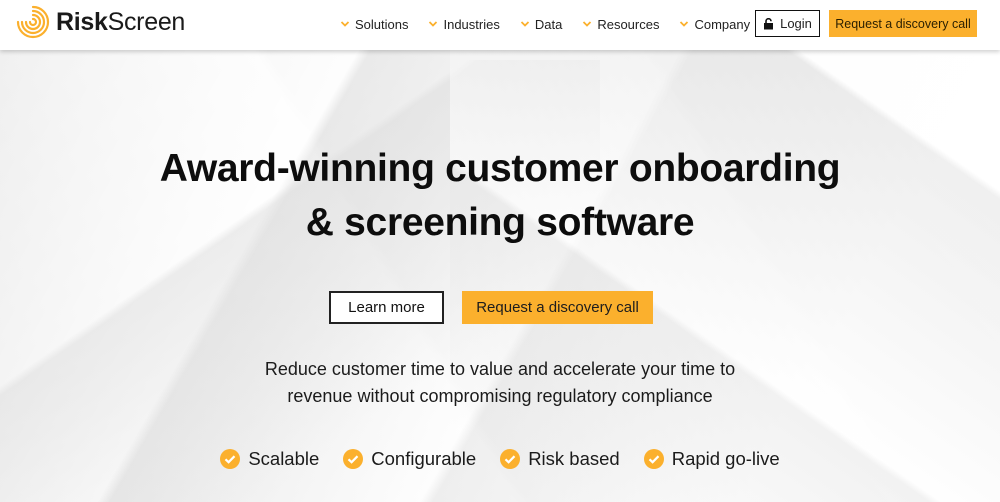 The width and height of the screenshot is (1000, 502). Describe the element at coordinates (725, 458) in the screenshot. I see `feature-label: Rapid go-live` at that location.